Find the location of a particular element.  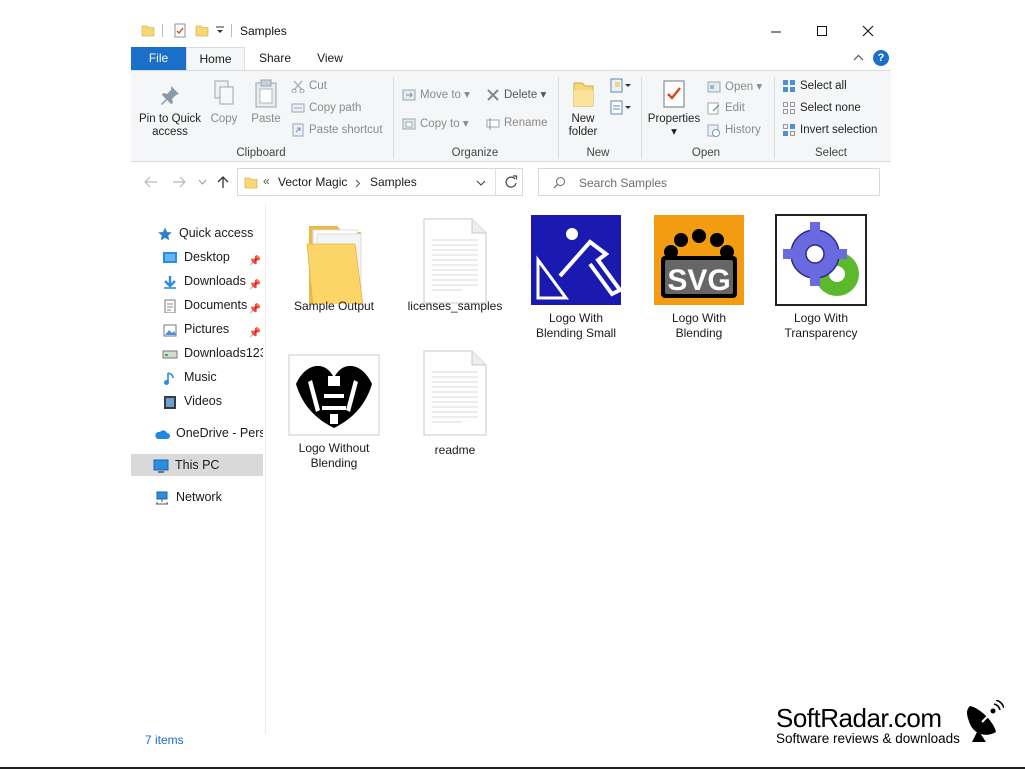

paste-shortcut-label: Paste shortcut is located at coordinates (346, 130).